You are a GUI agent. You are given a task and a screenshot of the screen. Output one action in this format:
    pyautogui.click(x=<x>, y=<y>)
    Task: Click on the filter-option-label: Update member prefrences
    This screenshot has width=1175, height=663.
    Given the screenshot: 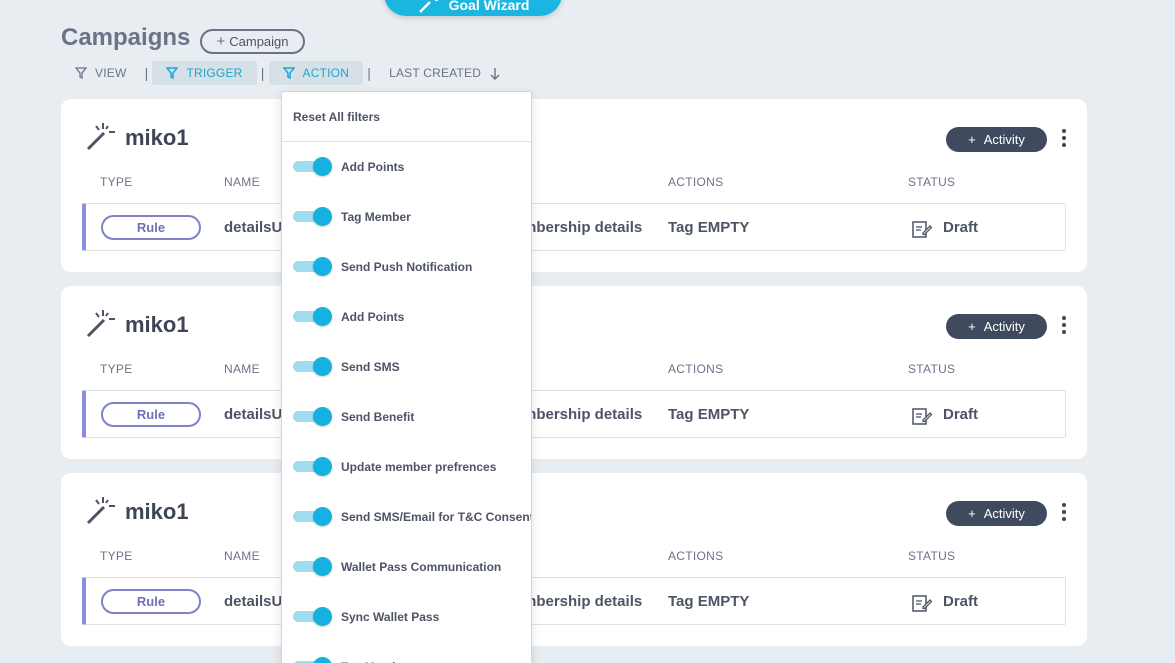 What is the action you would take?
    pyautogui.click(x=419, y=467)
    